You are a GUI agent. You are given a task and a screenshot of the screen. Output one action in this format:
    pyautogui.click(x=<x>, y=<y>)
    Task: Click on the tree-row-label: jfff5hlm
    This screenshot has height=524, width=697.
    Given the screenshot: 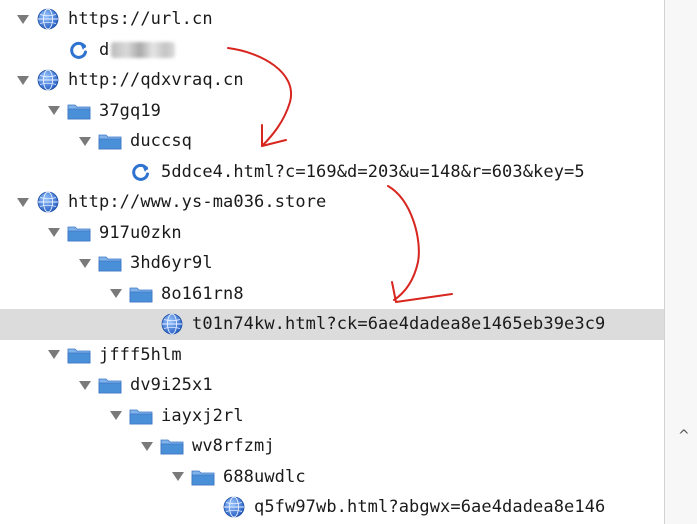 What is the action you would take?
    pyautogui.click(x=140, y=354)
    